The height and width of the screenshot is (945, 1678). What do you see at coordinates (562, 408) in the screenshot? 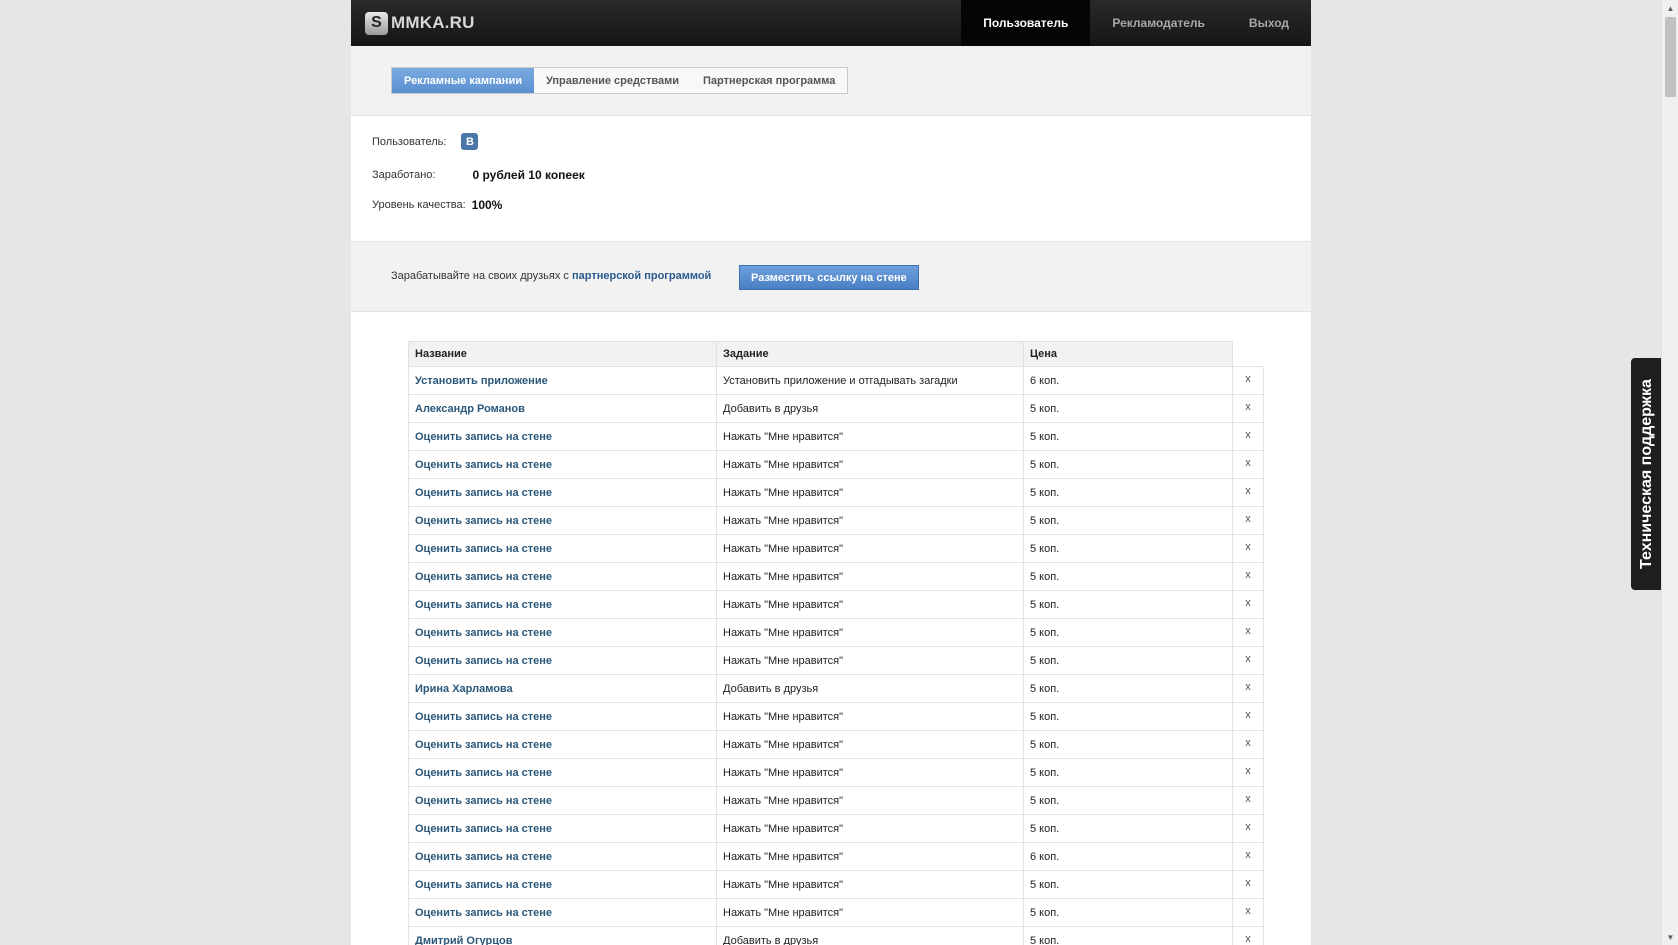
I see `task-name-link: Александр Романов` at bounding box center [562, 408].